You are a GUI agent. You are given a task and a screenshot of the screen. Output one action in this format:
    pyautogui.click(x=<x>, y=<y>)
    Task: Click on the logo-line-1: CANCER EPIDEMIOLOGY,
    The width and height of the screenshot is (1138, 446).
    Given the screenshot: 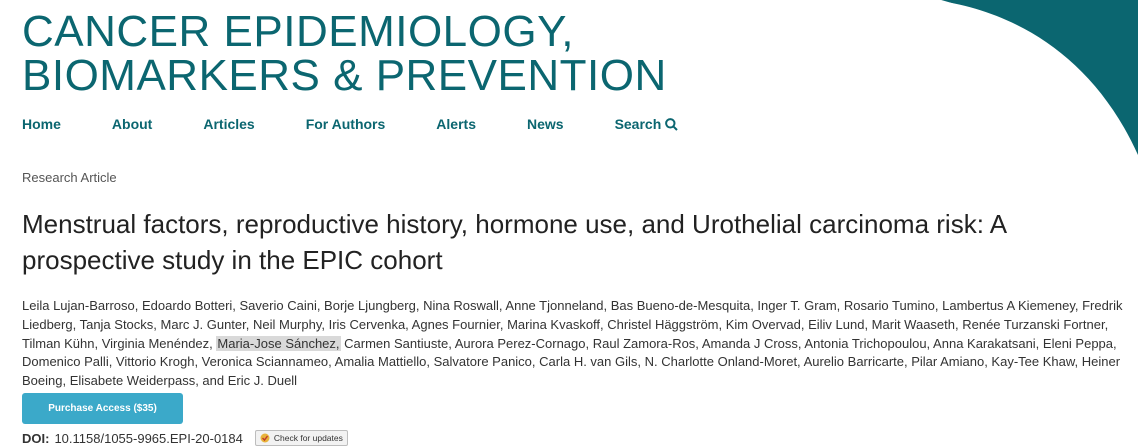 What is the action you would take?
    pyautogui.click(x=298, y=31)
    